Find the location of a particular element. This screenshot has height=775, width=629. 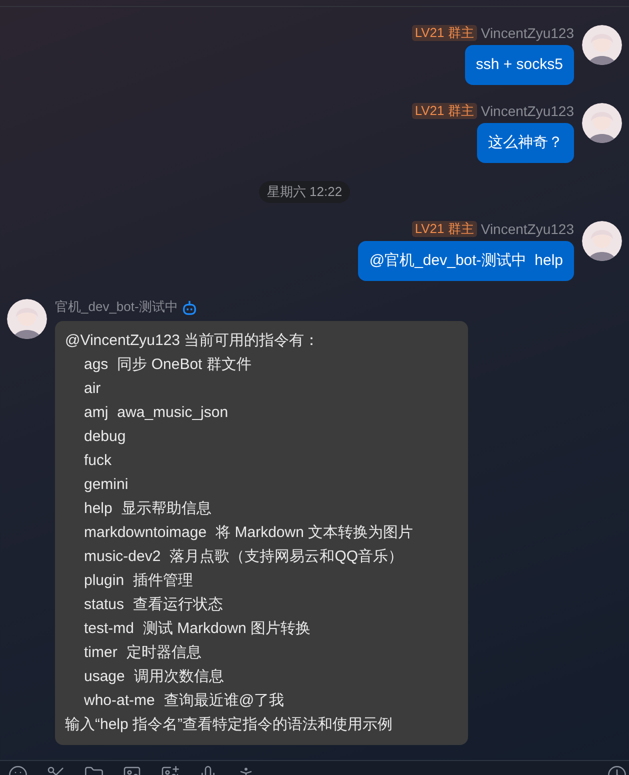

timestamp: 星期六 12:22 is located at coordinates (304, 192).